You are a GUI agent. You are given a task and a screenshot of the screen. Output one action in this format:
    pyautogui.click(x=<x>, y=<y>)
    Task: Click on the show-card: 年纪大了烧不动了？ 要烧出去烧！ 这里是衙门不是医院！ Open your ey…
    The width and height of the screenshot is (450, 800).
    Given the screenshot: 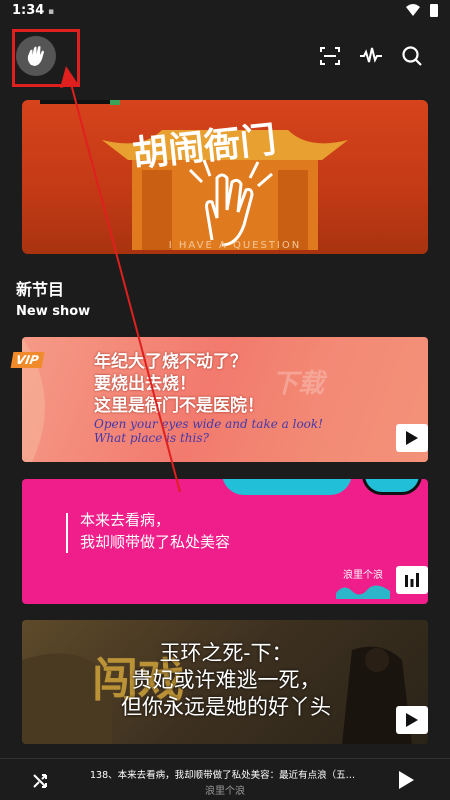 What is the action you would take?
    pyautogui.click(x=225, y=399)
    